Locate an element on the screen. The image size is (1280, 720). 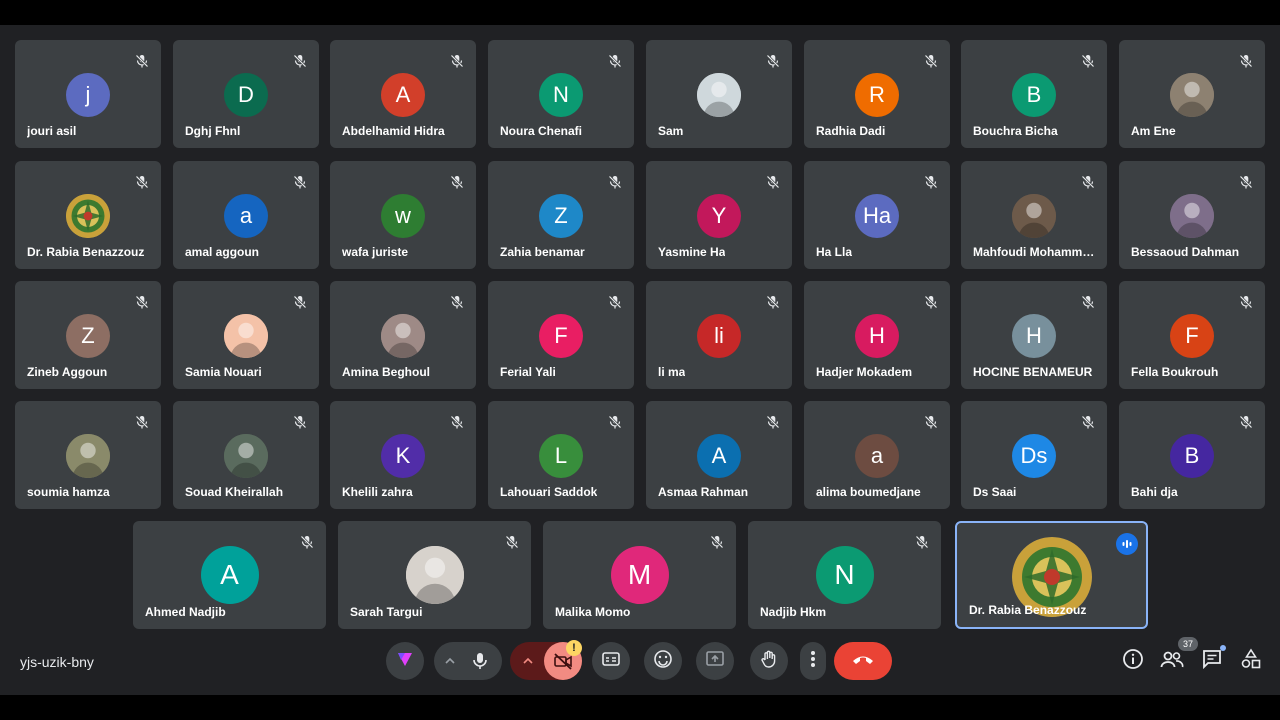
participant-tile: N Noura Chenafi is located at coordinates (561, 94).